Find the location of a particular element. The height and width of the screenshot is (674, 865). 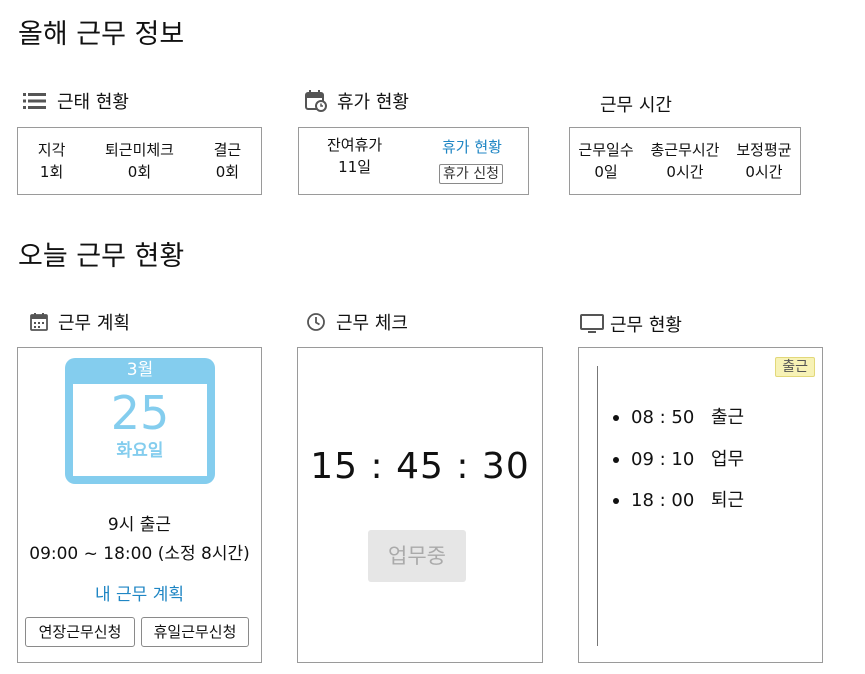

total-hours-stat: 총근무시간 0시간 is located at coordinates (684, 161).